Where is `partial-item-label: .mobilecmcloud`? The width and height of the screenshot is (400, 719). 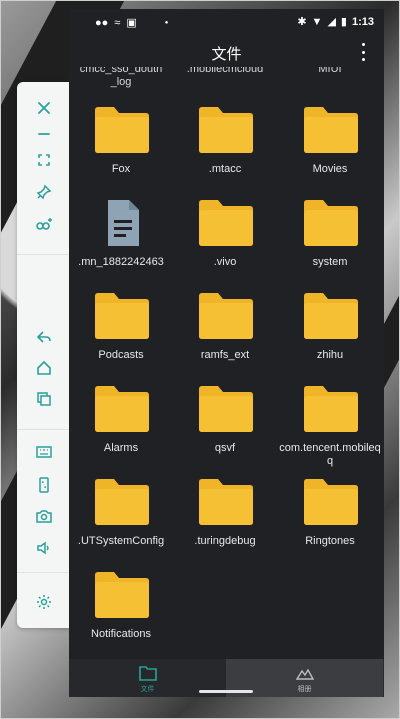 partial-item-label: .mobilecmcloud is located at coordinates (225, 71).